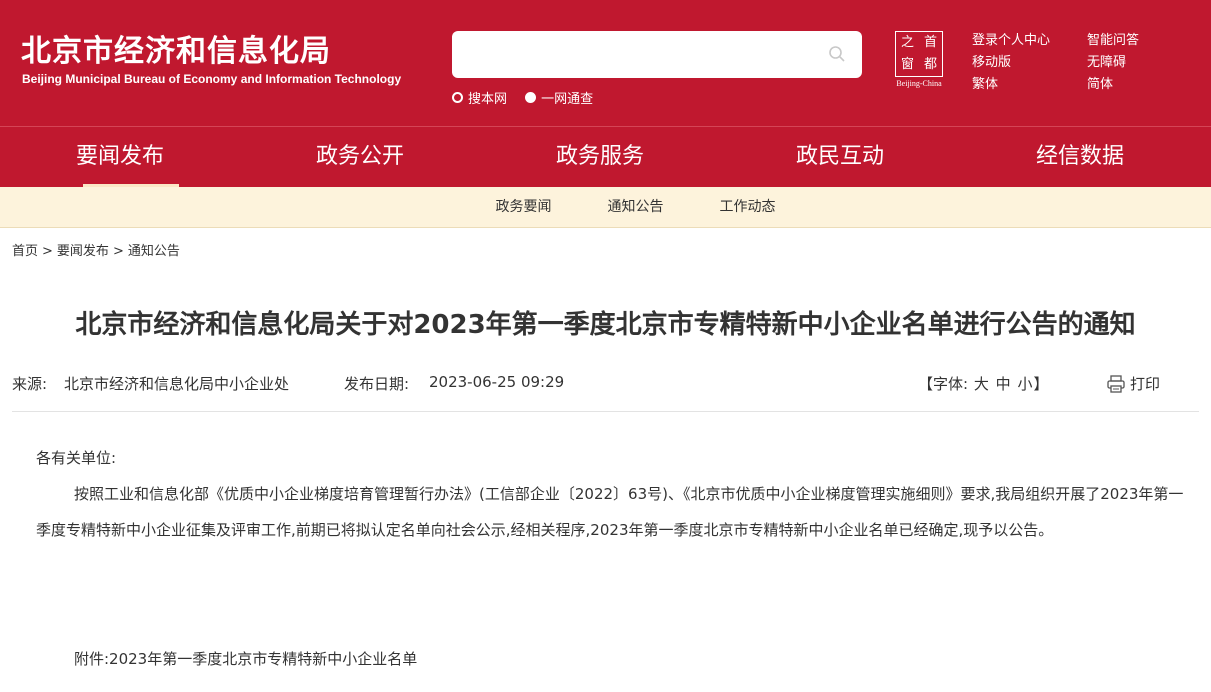  What do you see at coordinates (497, 382) in the screenshot?
I see `date-value: 2023-06-25 09:29` at bounding box center [497, 382].